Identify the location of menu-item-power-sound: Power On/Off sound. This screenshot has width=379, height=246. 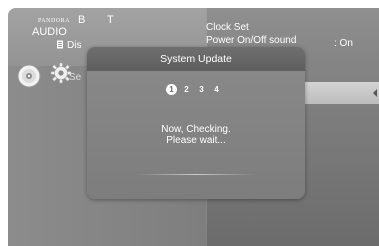
(251, 40).